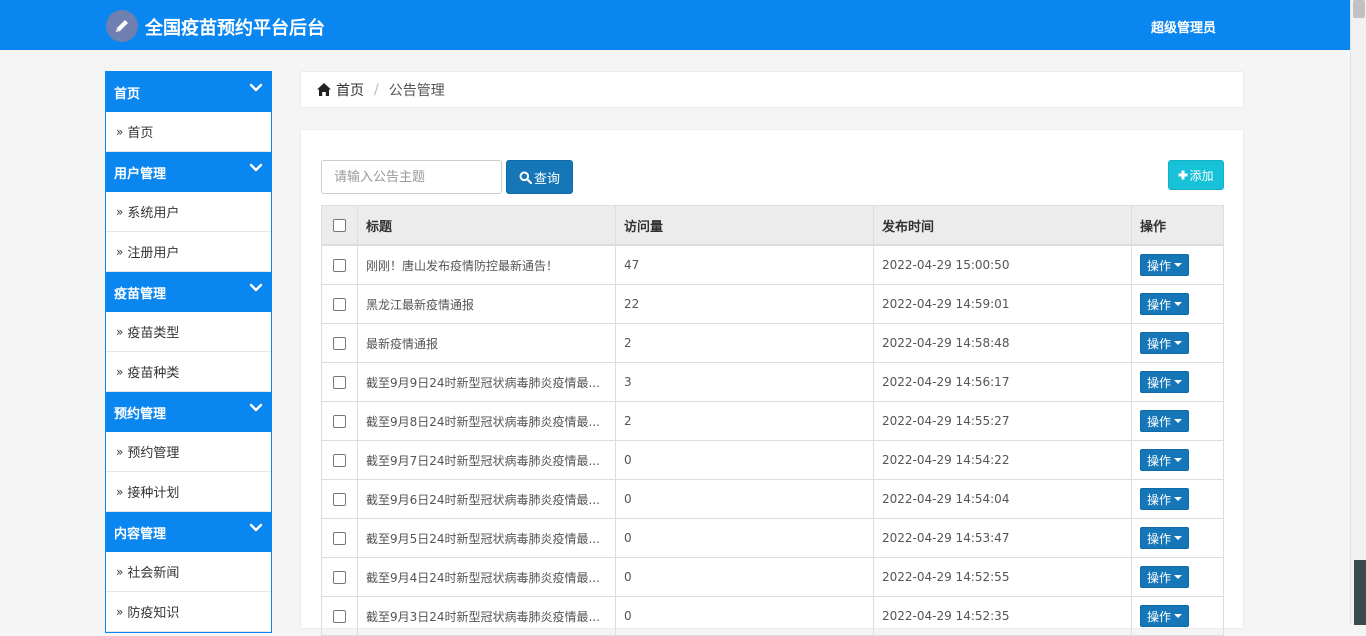 Image resolution: width=1366 pixels, height=636 pixels. I want to click on table-row: 刚刚！唐山发布疫情防控最新通告！ 47 2022-04-29 15:00:50 操作, so click(772, 264).